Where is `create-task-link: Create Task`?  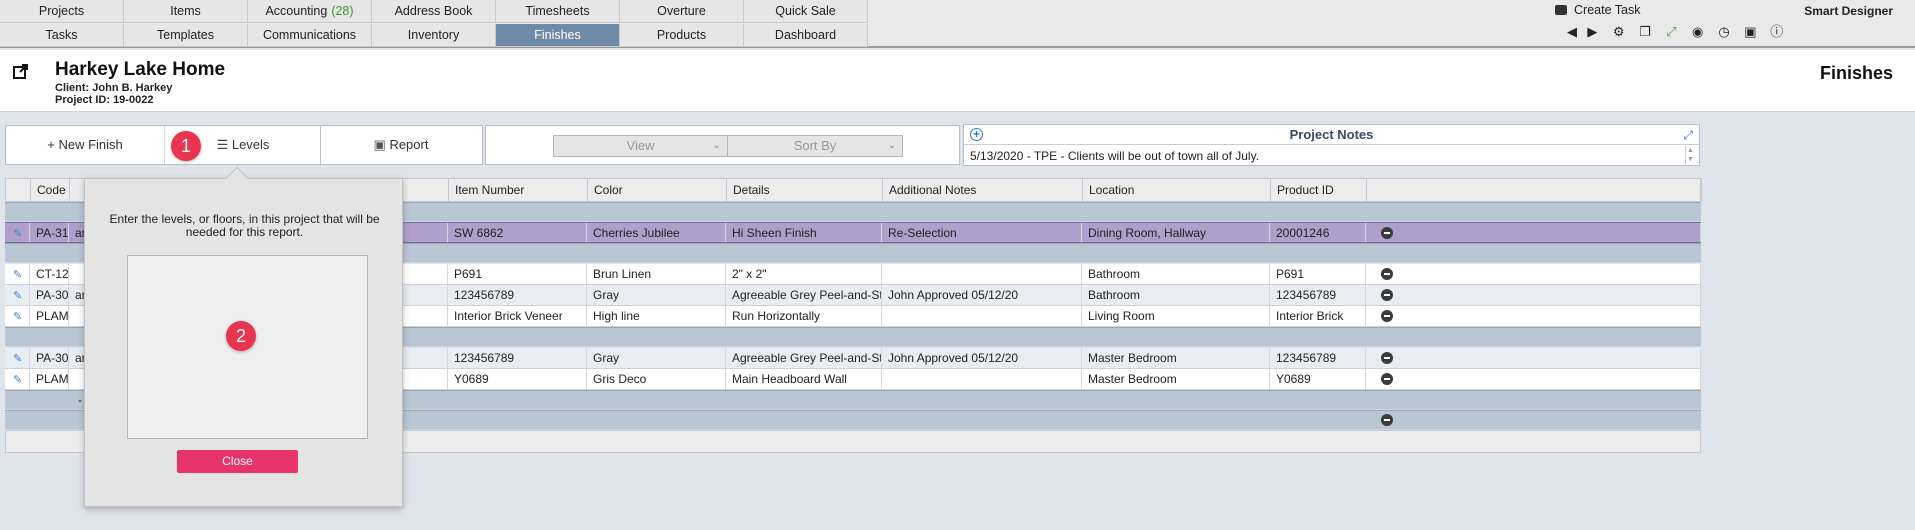
create-task-link: Create Task is located at coordinates (1597, 10).